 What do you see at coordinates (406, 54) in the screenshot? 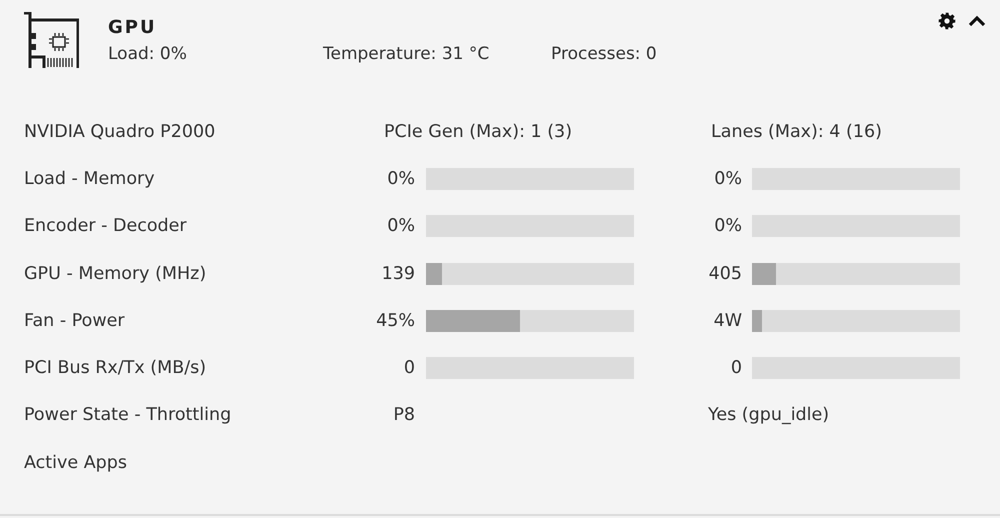
I see `temperature: Temperature: 31 °C` at bounding box center [406, 54].